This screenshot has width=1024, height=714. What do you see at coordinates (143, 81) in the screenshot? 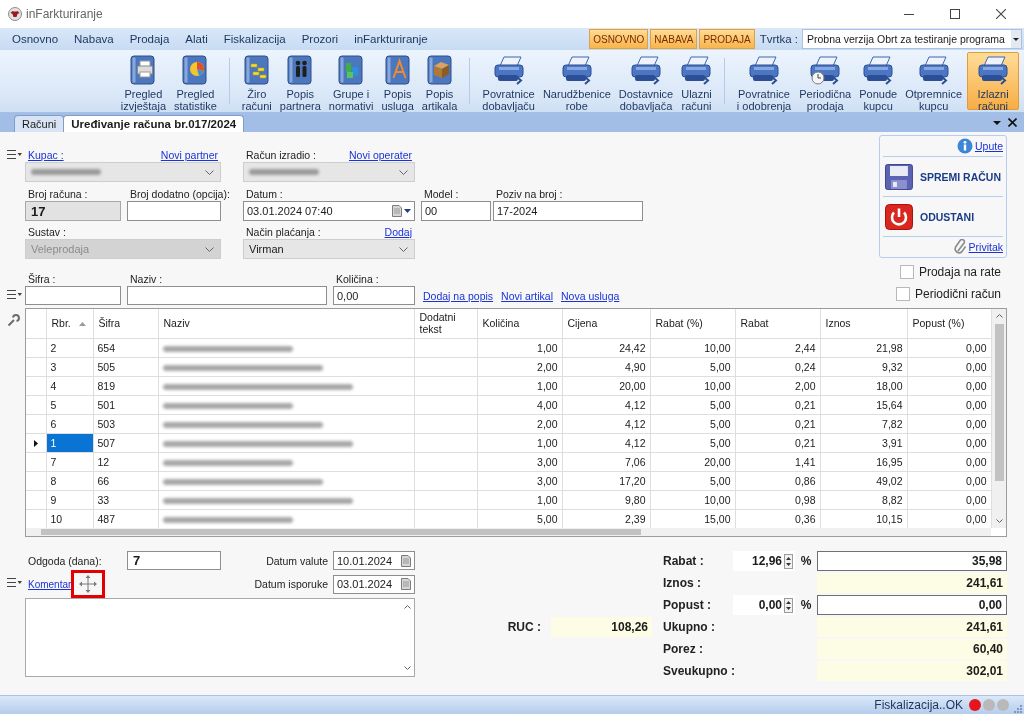
I see `ribbon-button: Pregled izvještaja` at bounding box center [143, 81].